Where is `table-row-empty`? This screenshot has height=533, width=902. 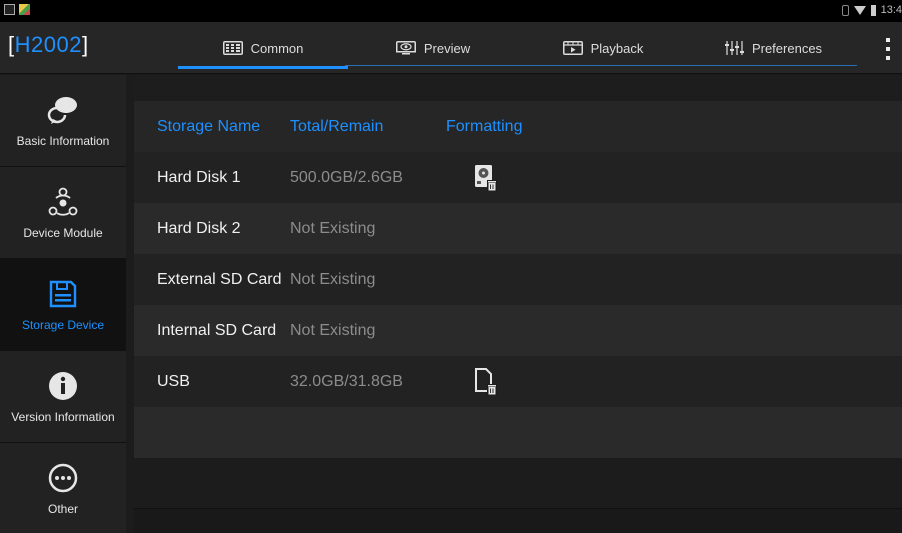 table-row-empty is located at coordinates (518, 432).